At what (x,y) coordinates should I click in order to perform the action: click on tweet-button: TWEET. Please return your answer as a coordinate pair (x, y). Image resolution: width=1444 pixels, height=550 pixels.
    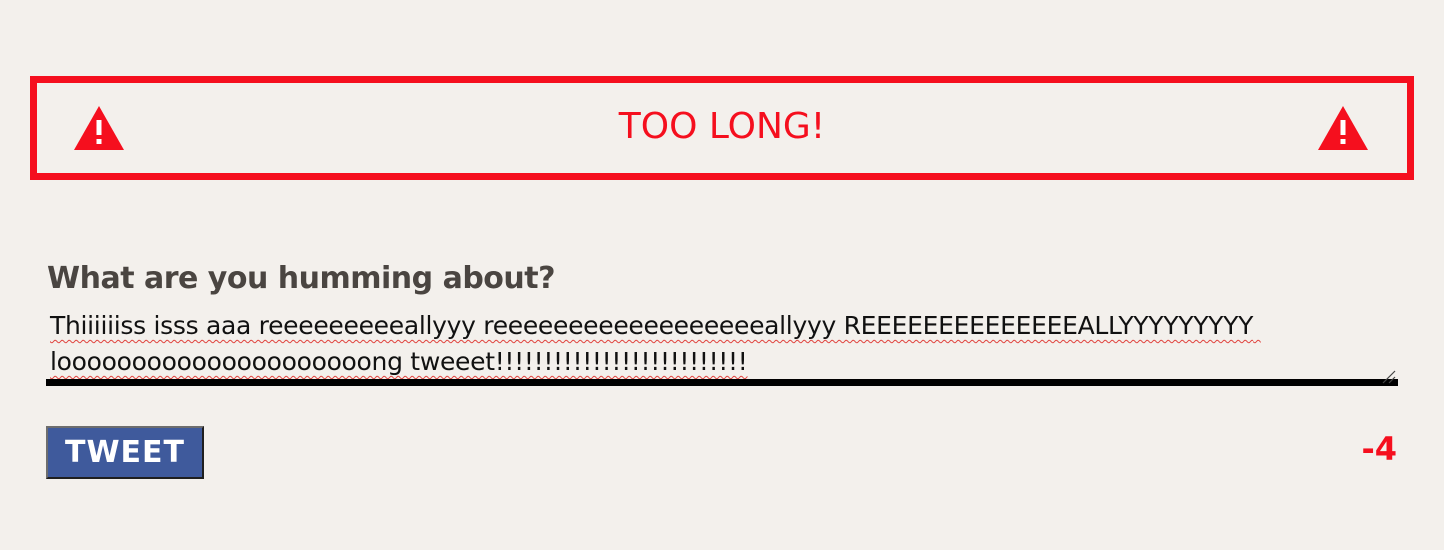
    Looking at the image, I should click on (125, 452).